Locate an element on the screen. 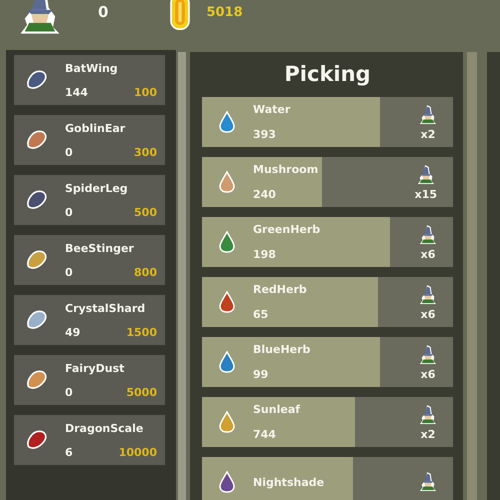 This screenshot has height=500, width=500. item-name: SpiderLeg is located at coordinates (97, 188).